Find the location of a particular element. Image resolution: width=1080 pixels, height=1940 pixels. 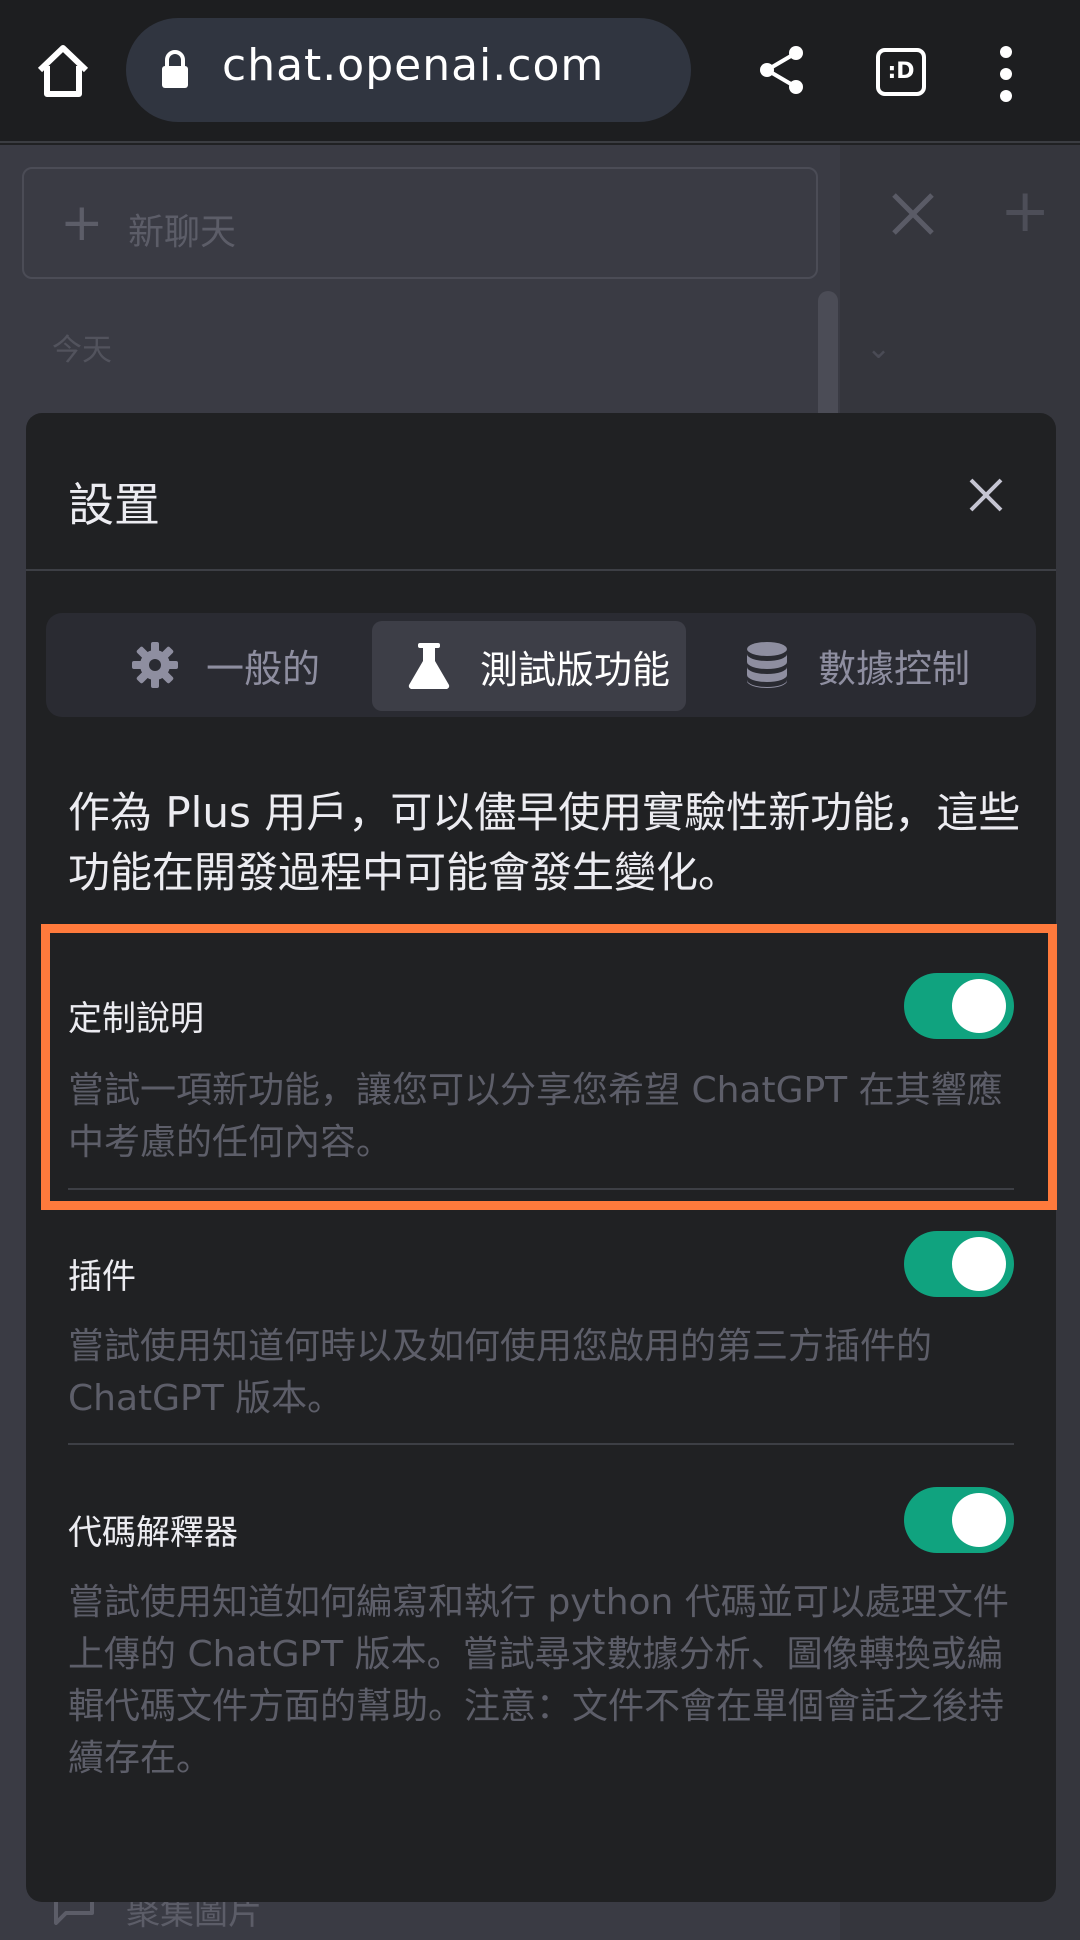

tab-data-label: 數據控制 is located at coordinates (894, 668).